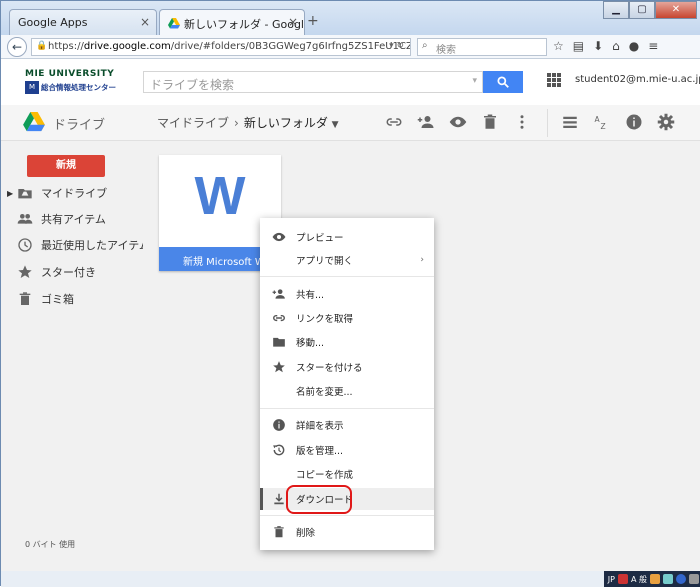 This screenshot has height=587, width=700. I want to click on menu-item-details: 詳細を表示, so click(347, 425).